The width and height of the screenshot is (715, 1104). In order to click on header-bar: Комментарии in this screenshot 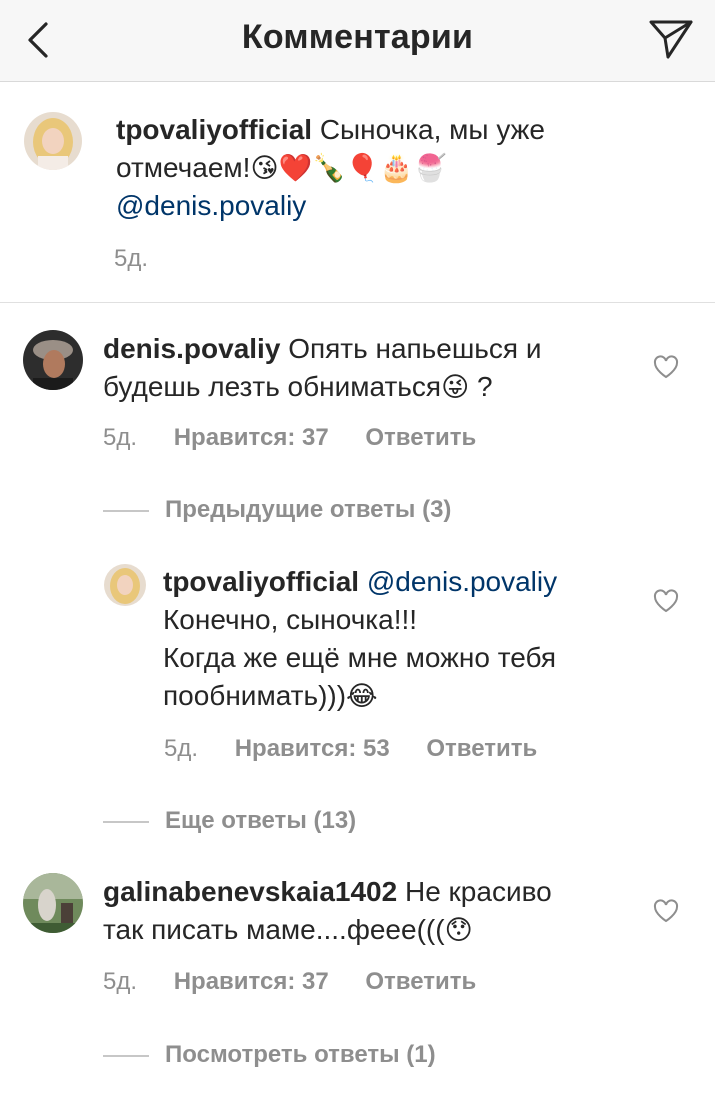, I will do `click(357, 41)`.